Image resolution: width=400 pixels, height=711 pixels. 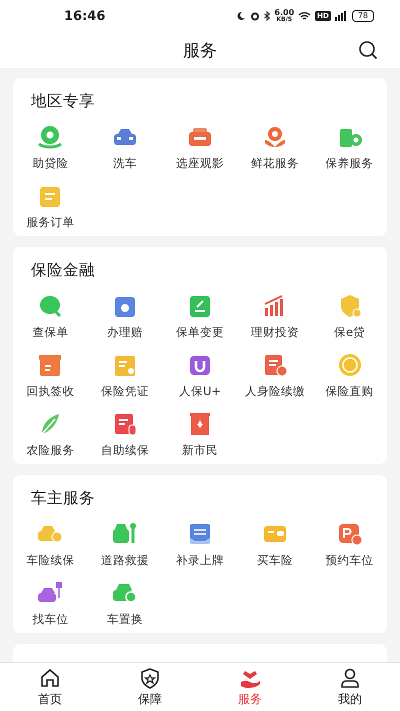 I want to click on service-label: 农险服务, so click(x=50, y=450).